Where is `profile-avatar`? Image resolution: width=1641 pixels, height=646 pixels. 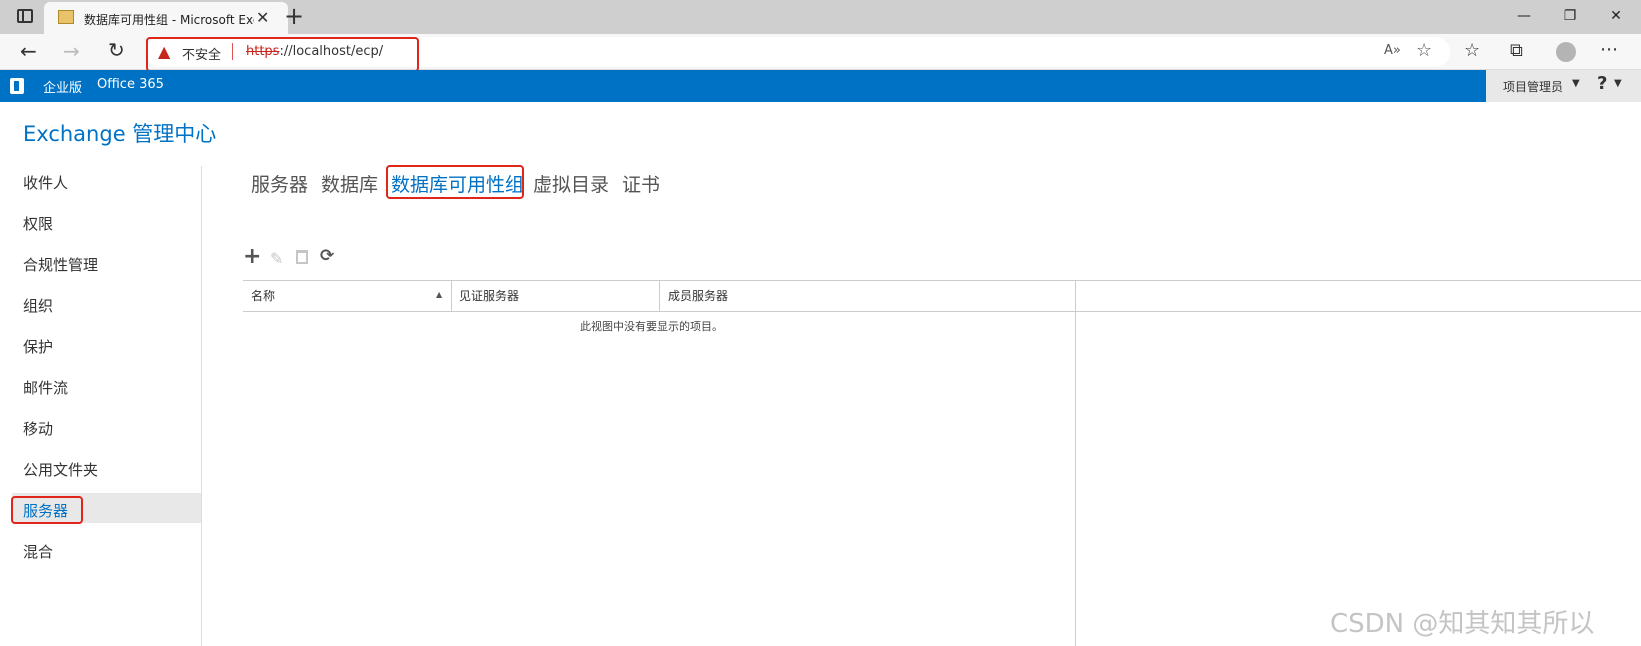
profile-avatar is located at coordinates (1566, 52).